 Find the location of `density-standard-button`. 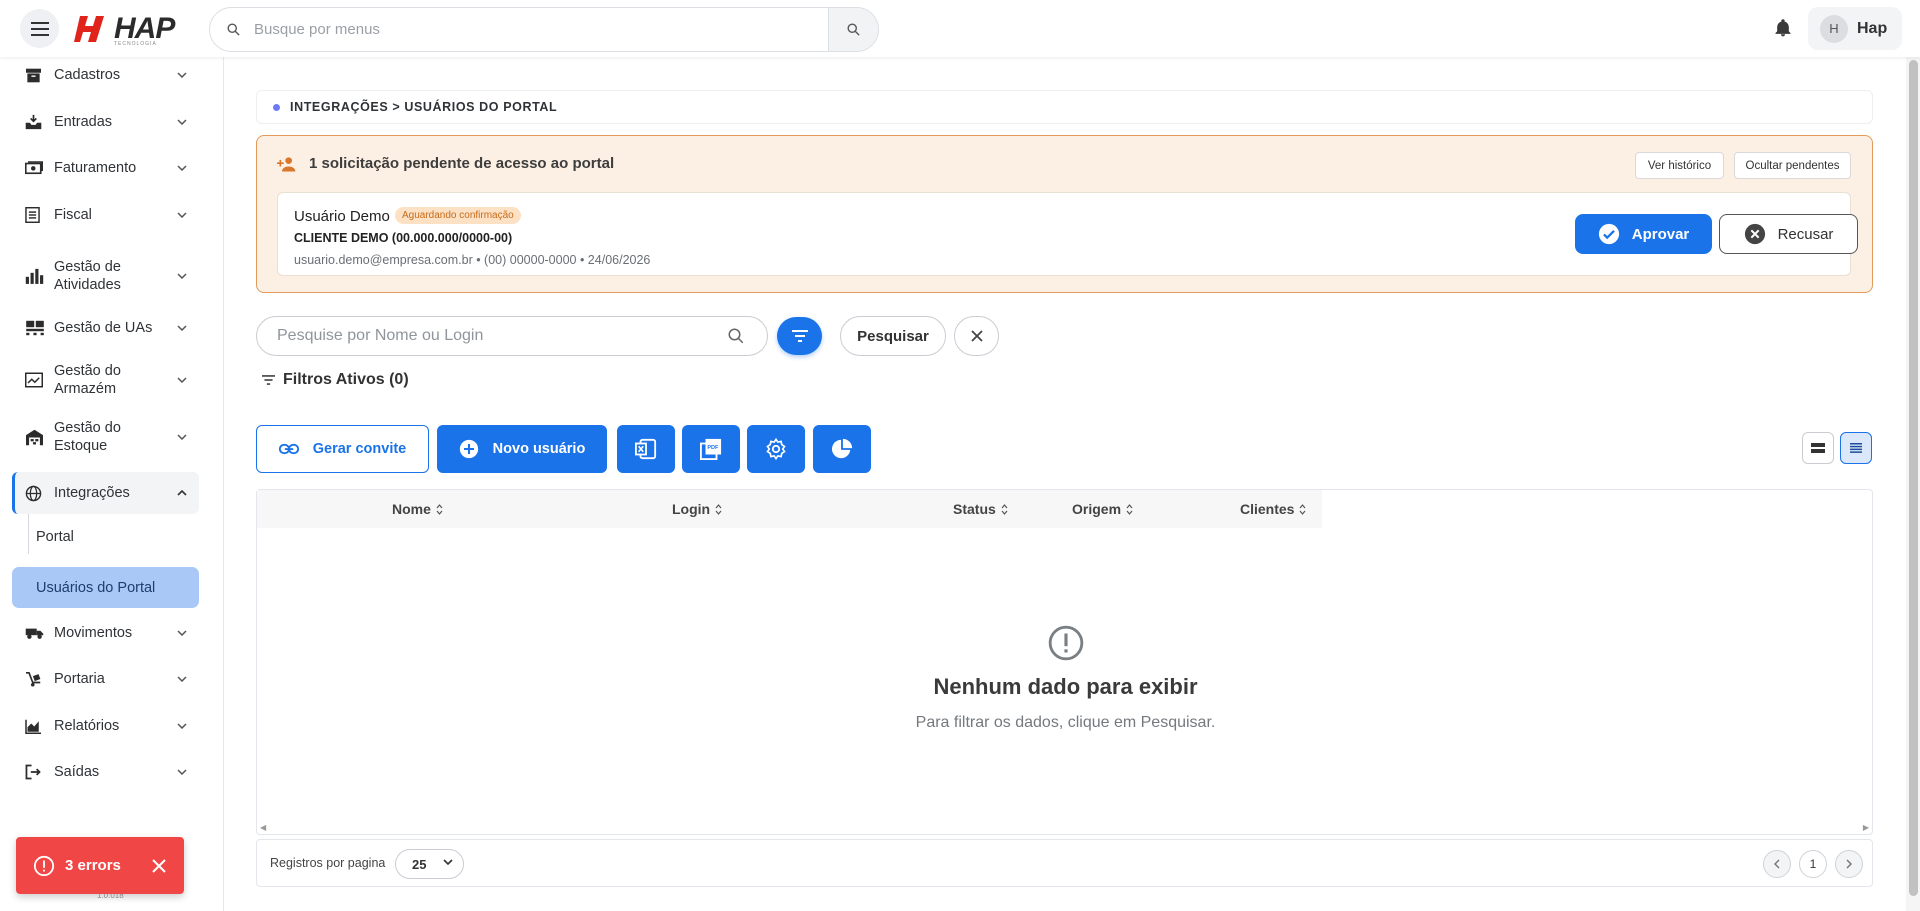

density-standard-button is located at coordinates (1856, 448).